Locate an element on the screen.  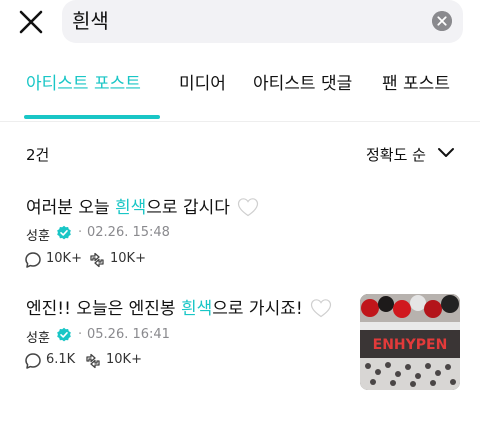
post-text-after: 으로 가시죠! is located at coordinates (257, 309).